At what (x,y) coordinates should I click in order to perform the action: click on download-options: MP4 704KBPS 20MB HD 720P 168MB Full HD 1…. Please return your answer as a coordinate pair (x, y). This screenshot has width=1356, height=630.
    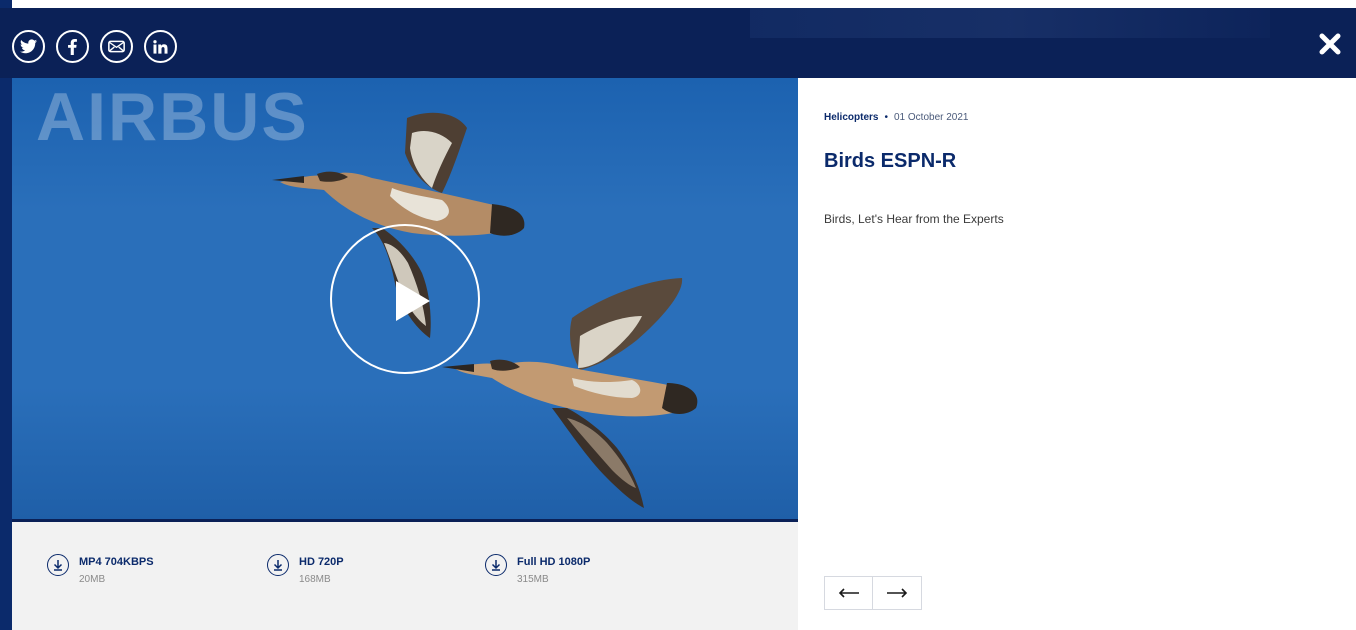
    Looking at the image, I should click on (405, 576).